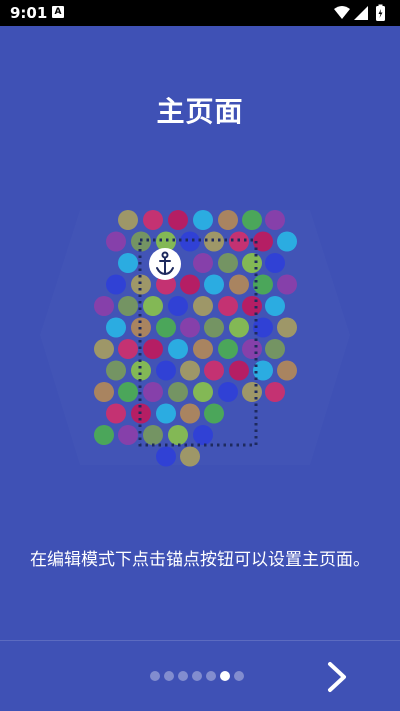  I want to click on status-time: 9:01, so click(29, 13).